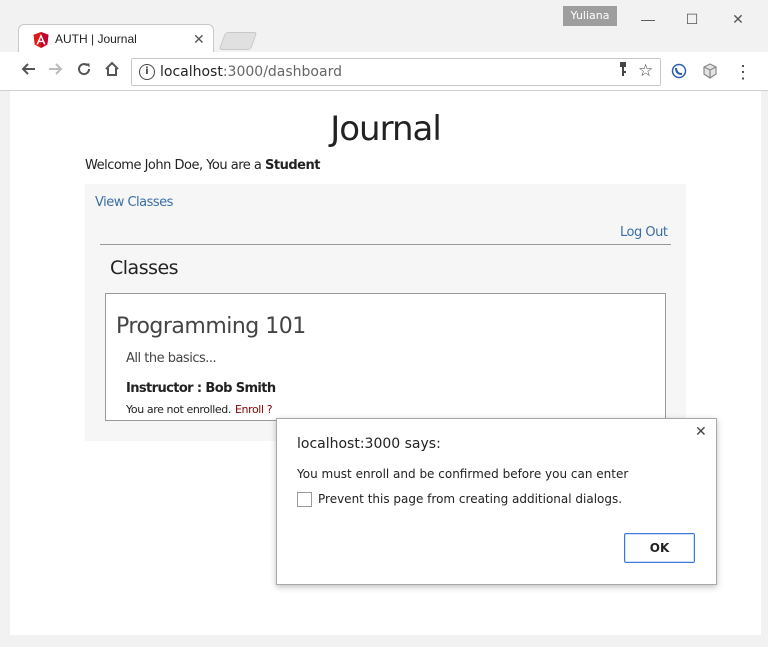  Describe the element at coordinates (112, 71) in the screenshot. I see `home-icon` at that location.